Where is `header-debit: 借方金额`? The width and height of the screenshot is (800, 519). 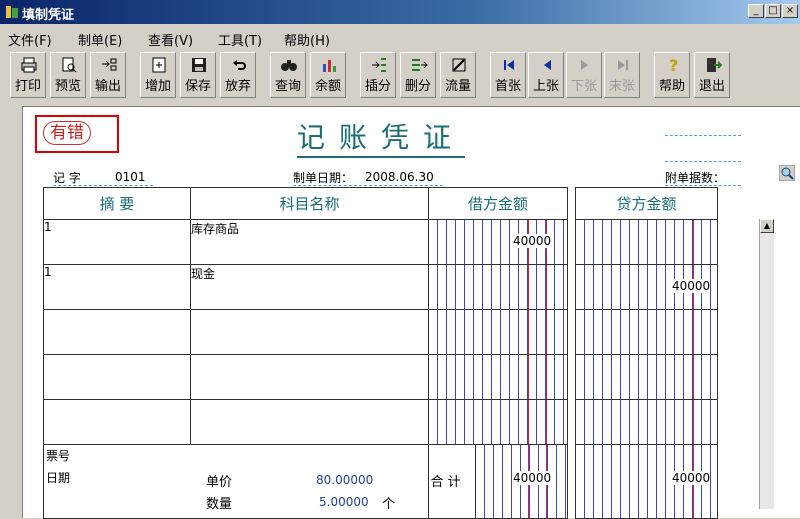 header-debit: 借方金额 is located at coordinates (498, 203).